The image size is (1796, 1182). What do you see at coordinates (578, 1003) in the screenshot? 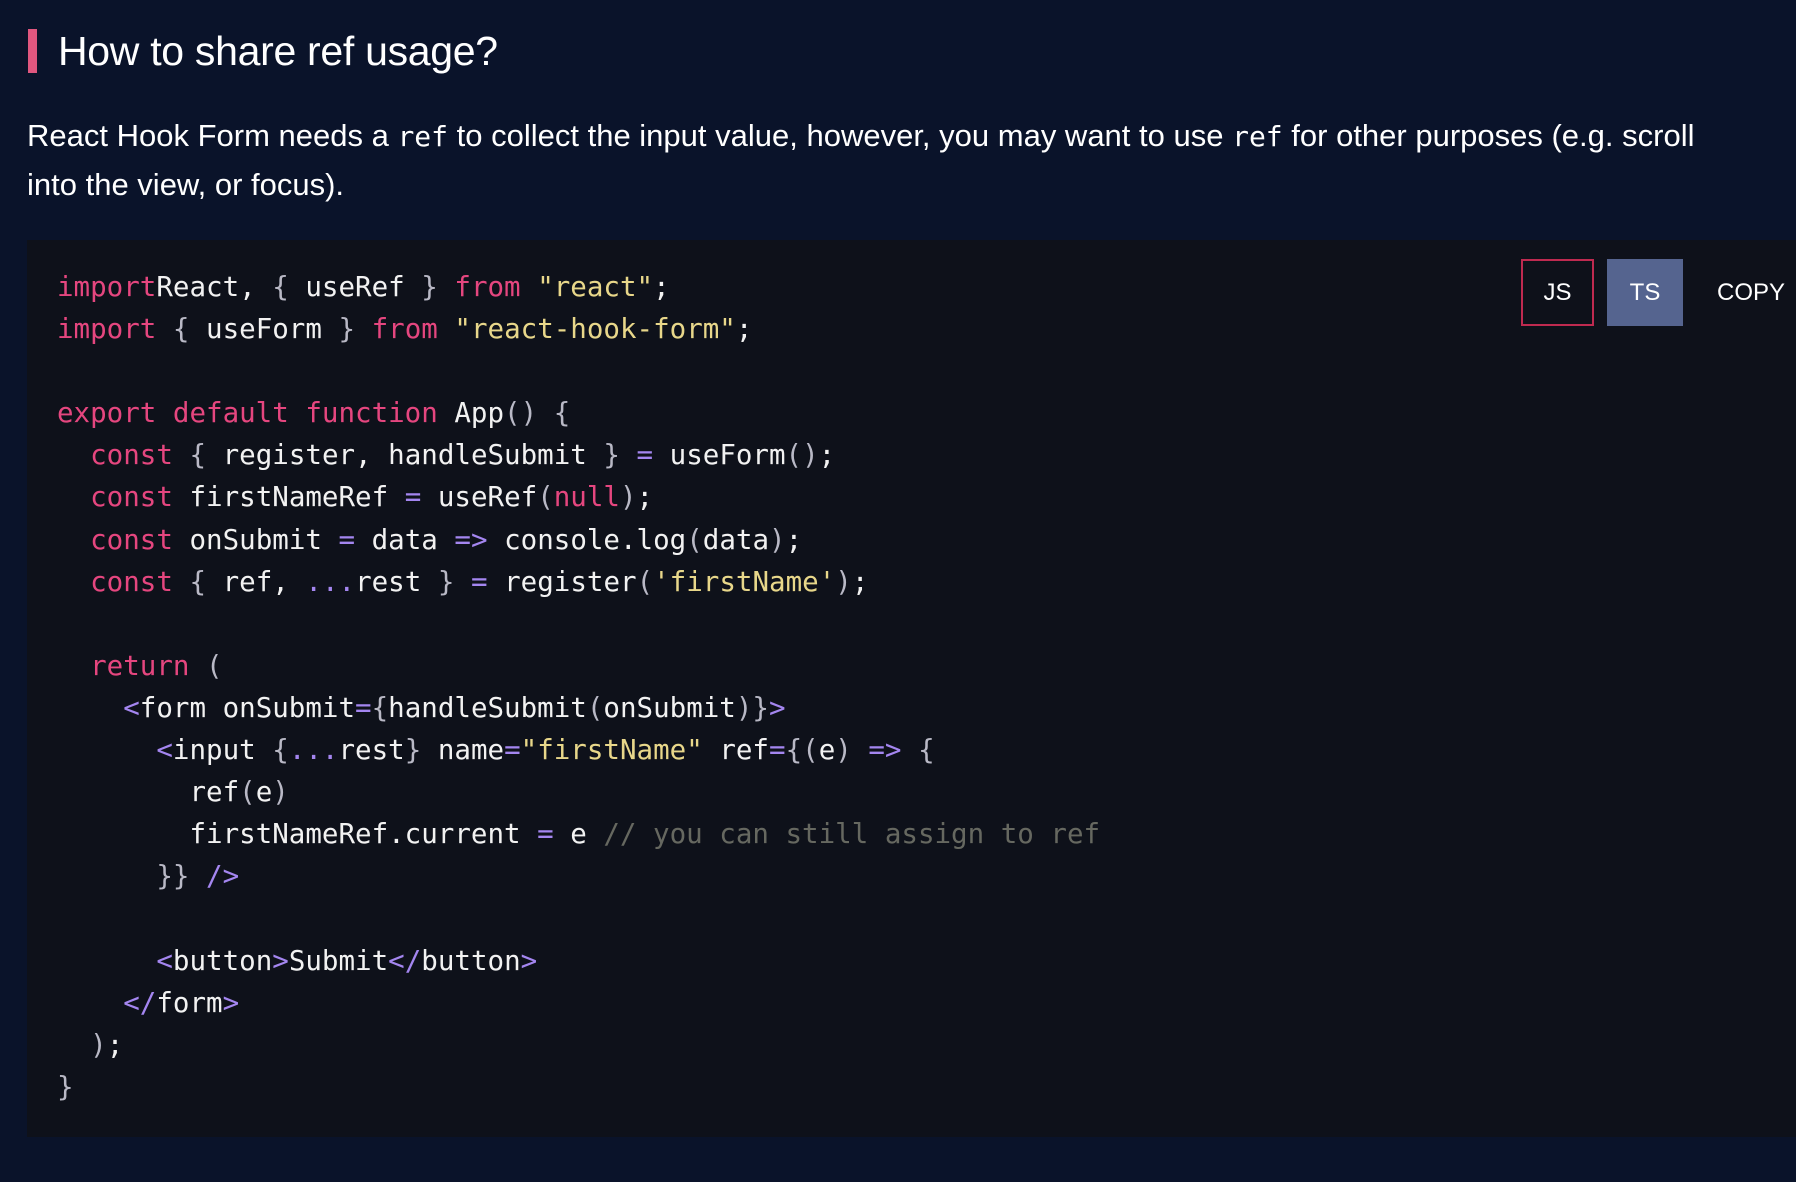
I see `code-line: </form>` at bounding box center [578, 1003].